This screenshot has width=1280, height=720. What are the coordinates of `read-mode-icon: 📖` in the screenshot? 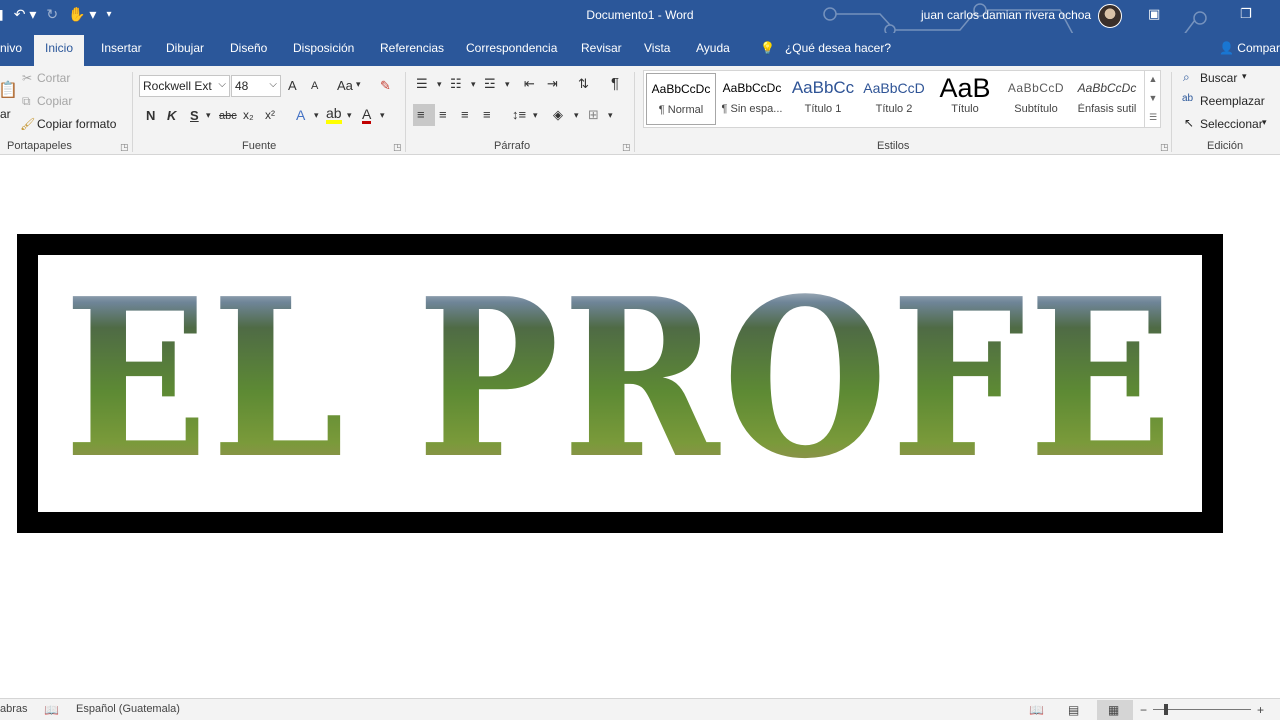 It's located at (1036, 710).